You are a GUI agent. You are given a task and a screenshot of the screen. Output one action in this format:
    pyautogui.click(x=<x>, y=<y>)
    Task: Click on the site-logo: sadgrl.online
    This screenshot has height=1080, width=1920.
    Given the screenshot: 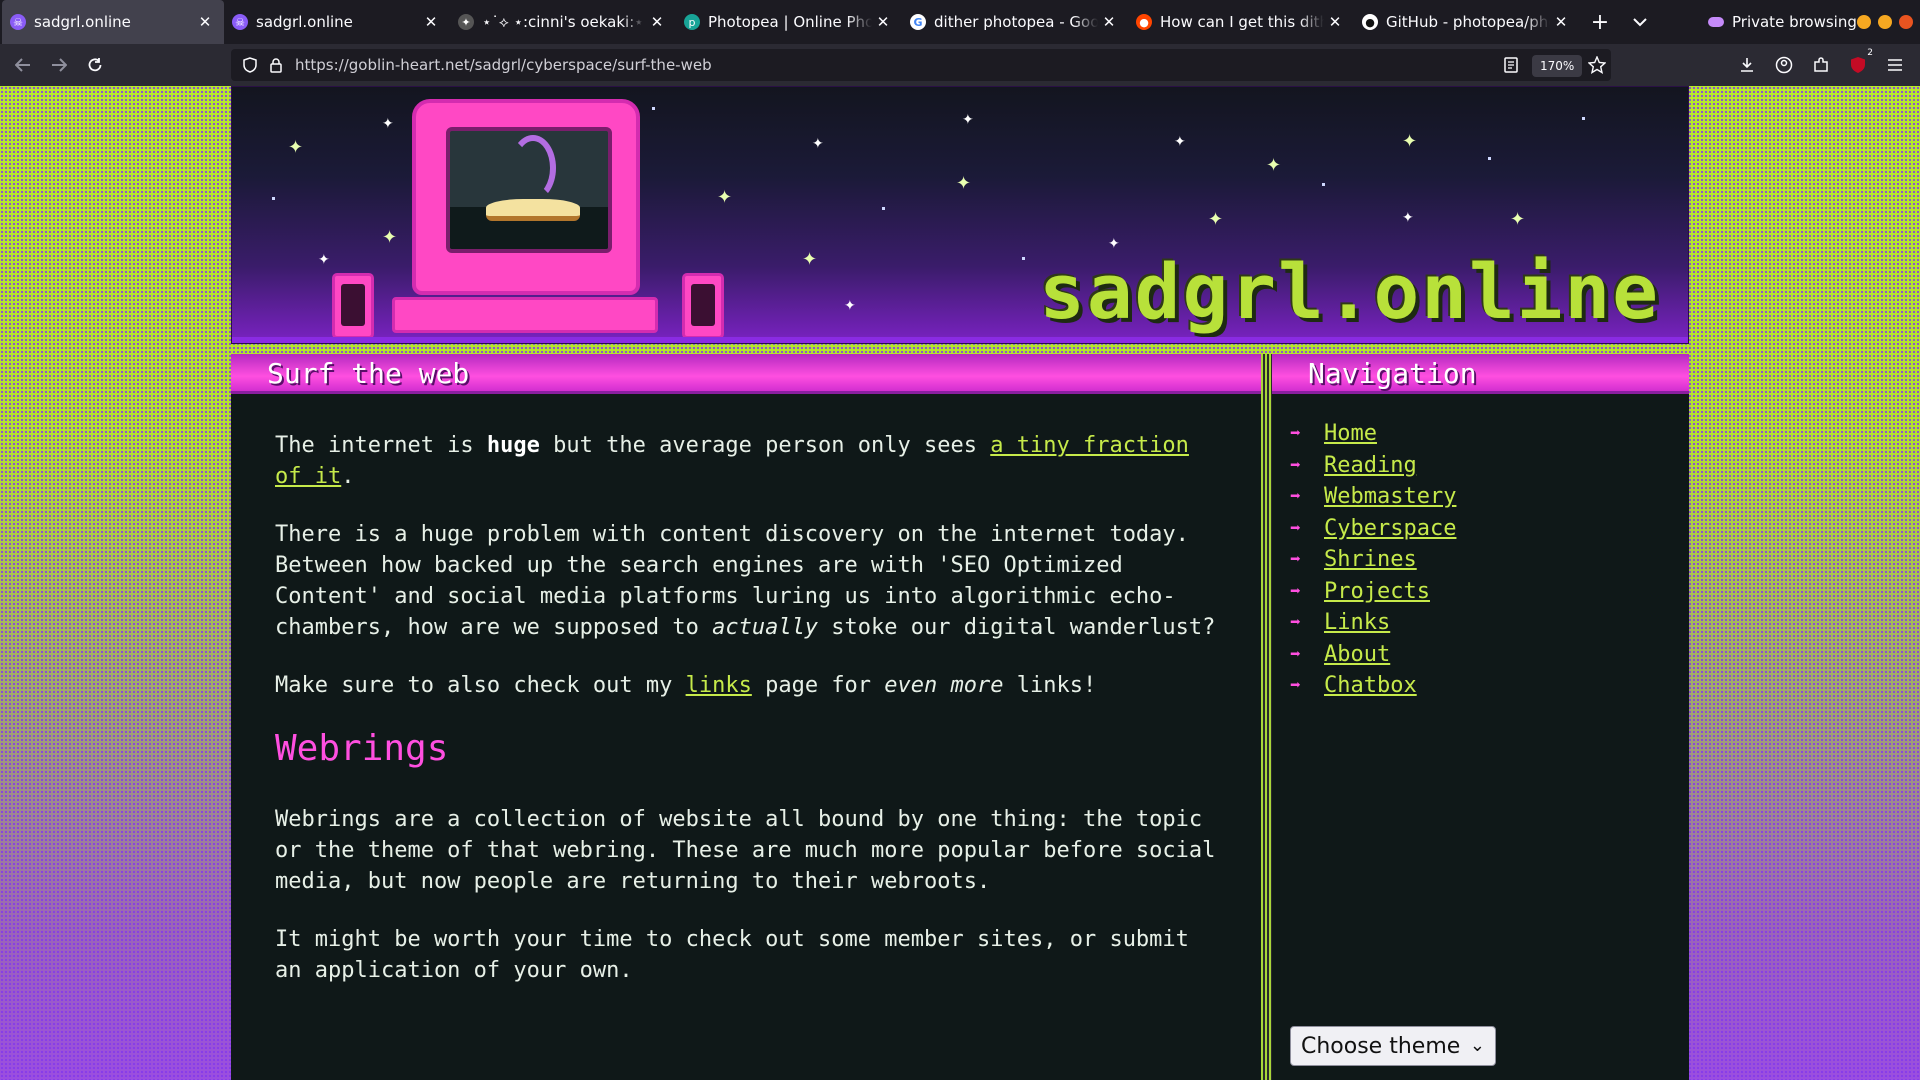 What is the action you would take?
    pyautogui.click(x=1349, y=291)
    